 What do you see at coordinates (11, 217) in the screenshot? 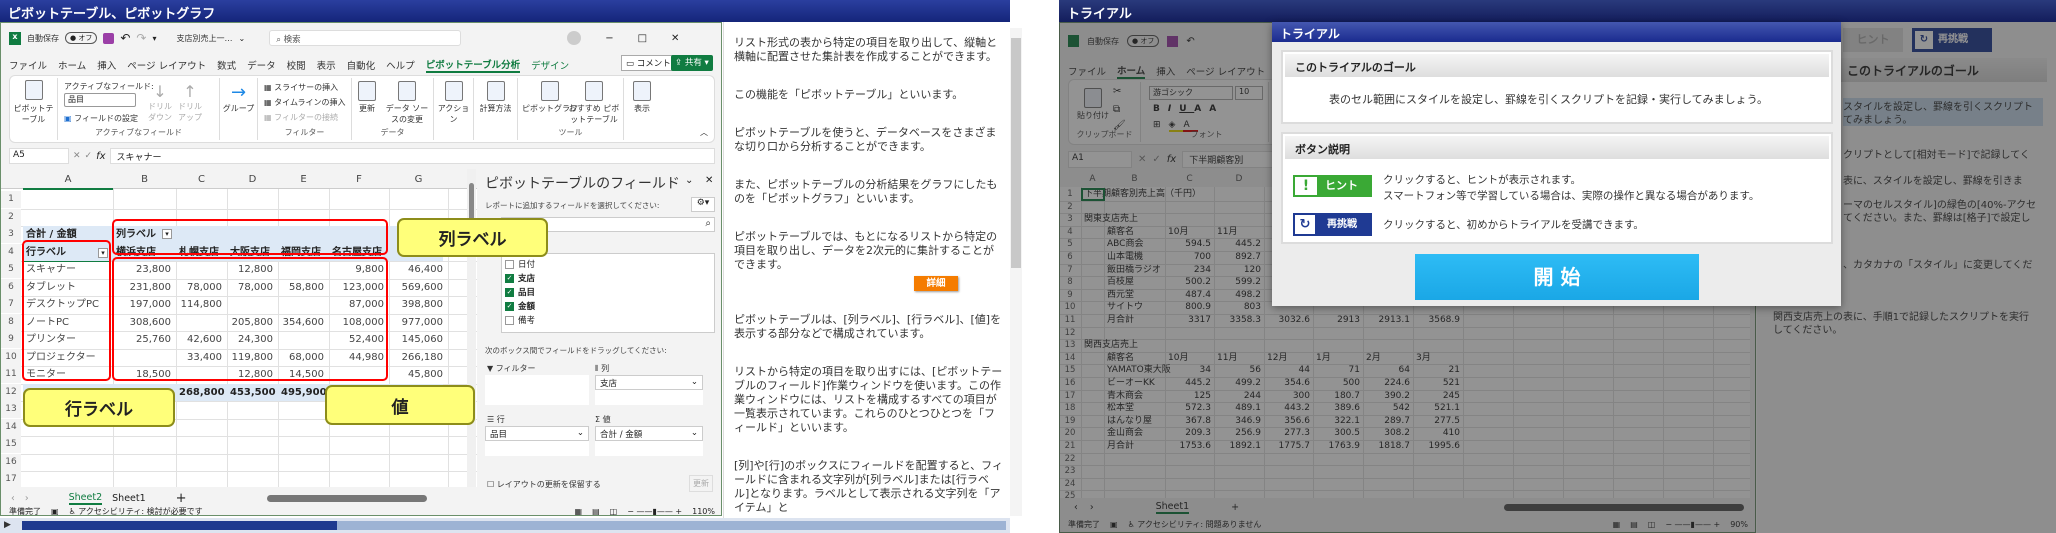
I see `row-header: 2` at bounding box center [11, 217].